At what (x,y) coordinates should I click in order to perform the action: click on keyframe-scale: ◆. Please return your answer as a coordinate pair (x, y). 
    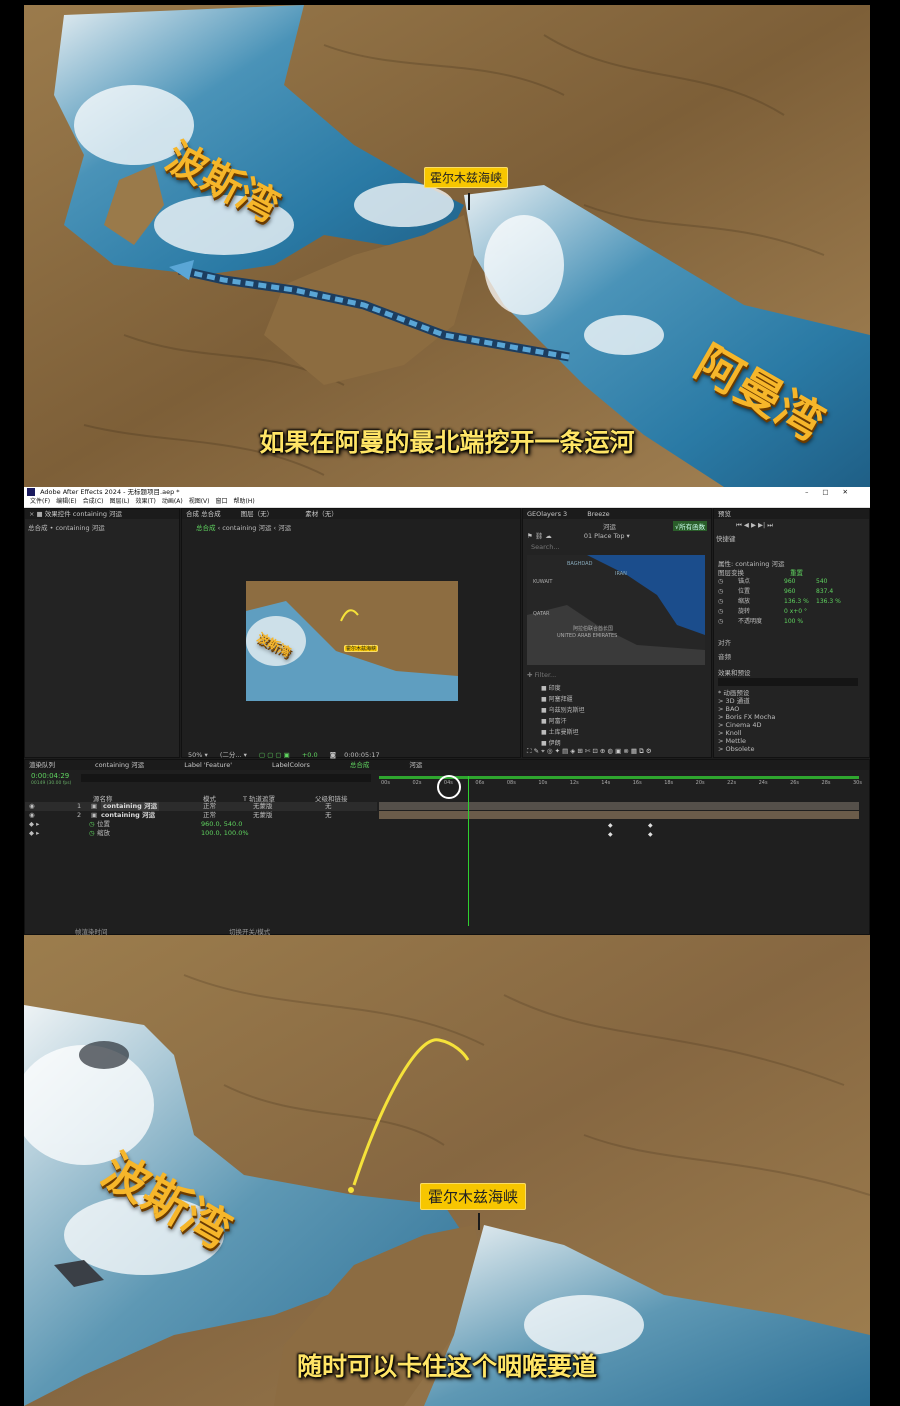
    Looking at the image, I should click on (610, 834).